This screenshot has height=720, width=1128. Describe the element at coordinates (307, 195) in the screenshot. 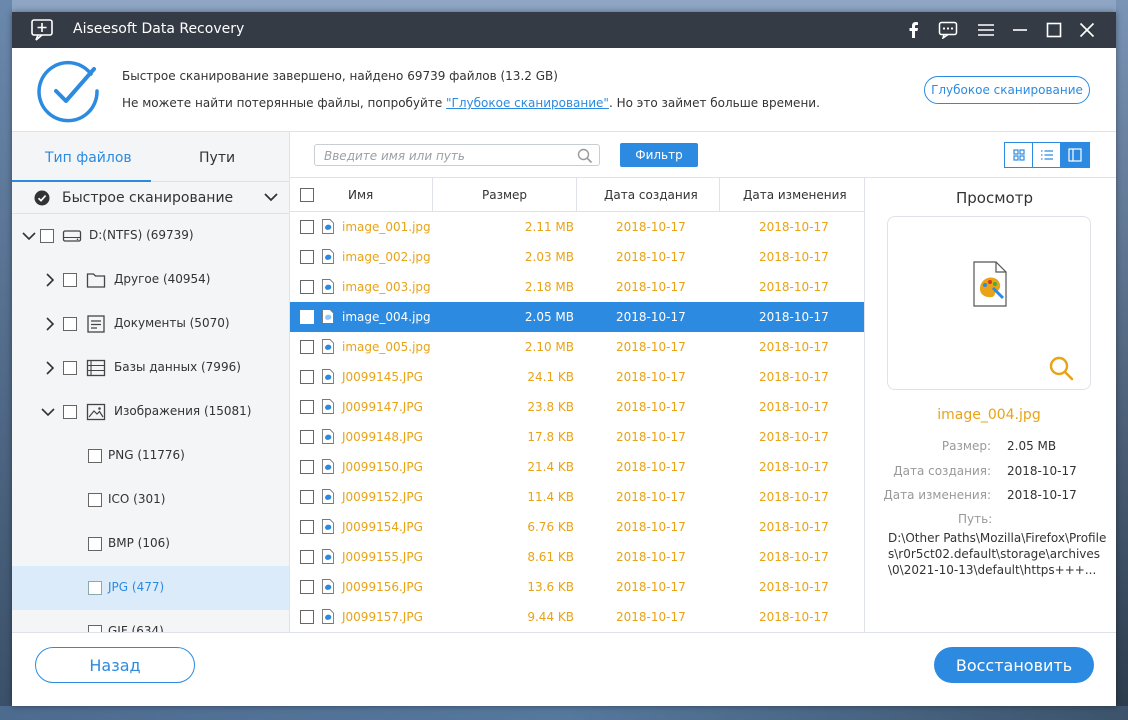

I see `select-all-checkbox` at that location.